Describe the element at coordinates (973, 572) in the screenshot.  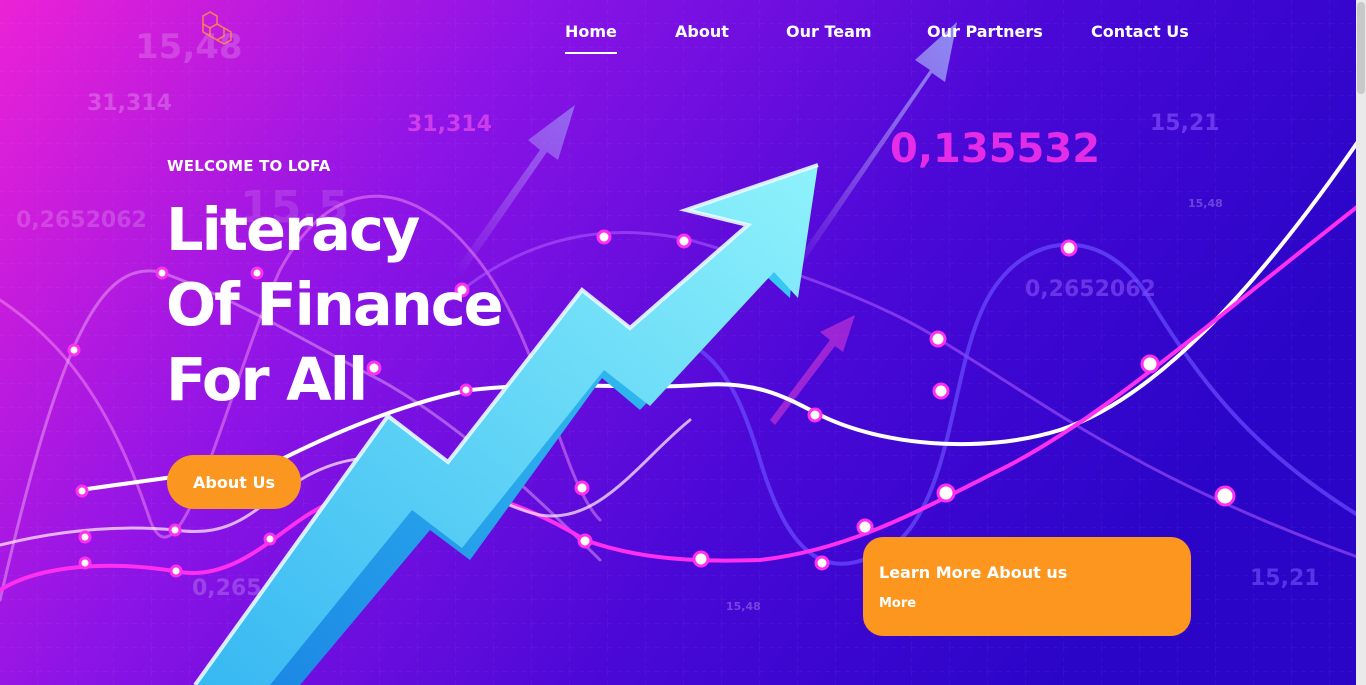
I see `card-title: Learn More About us` at that location.